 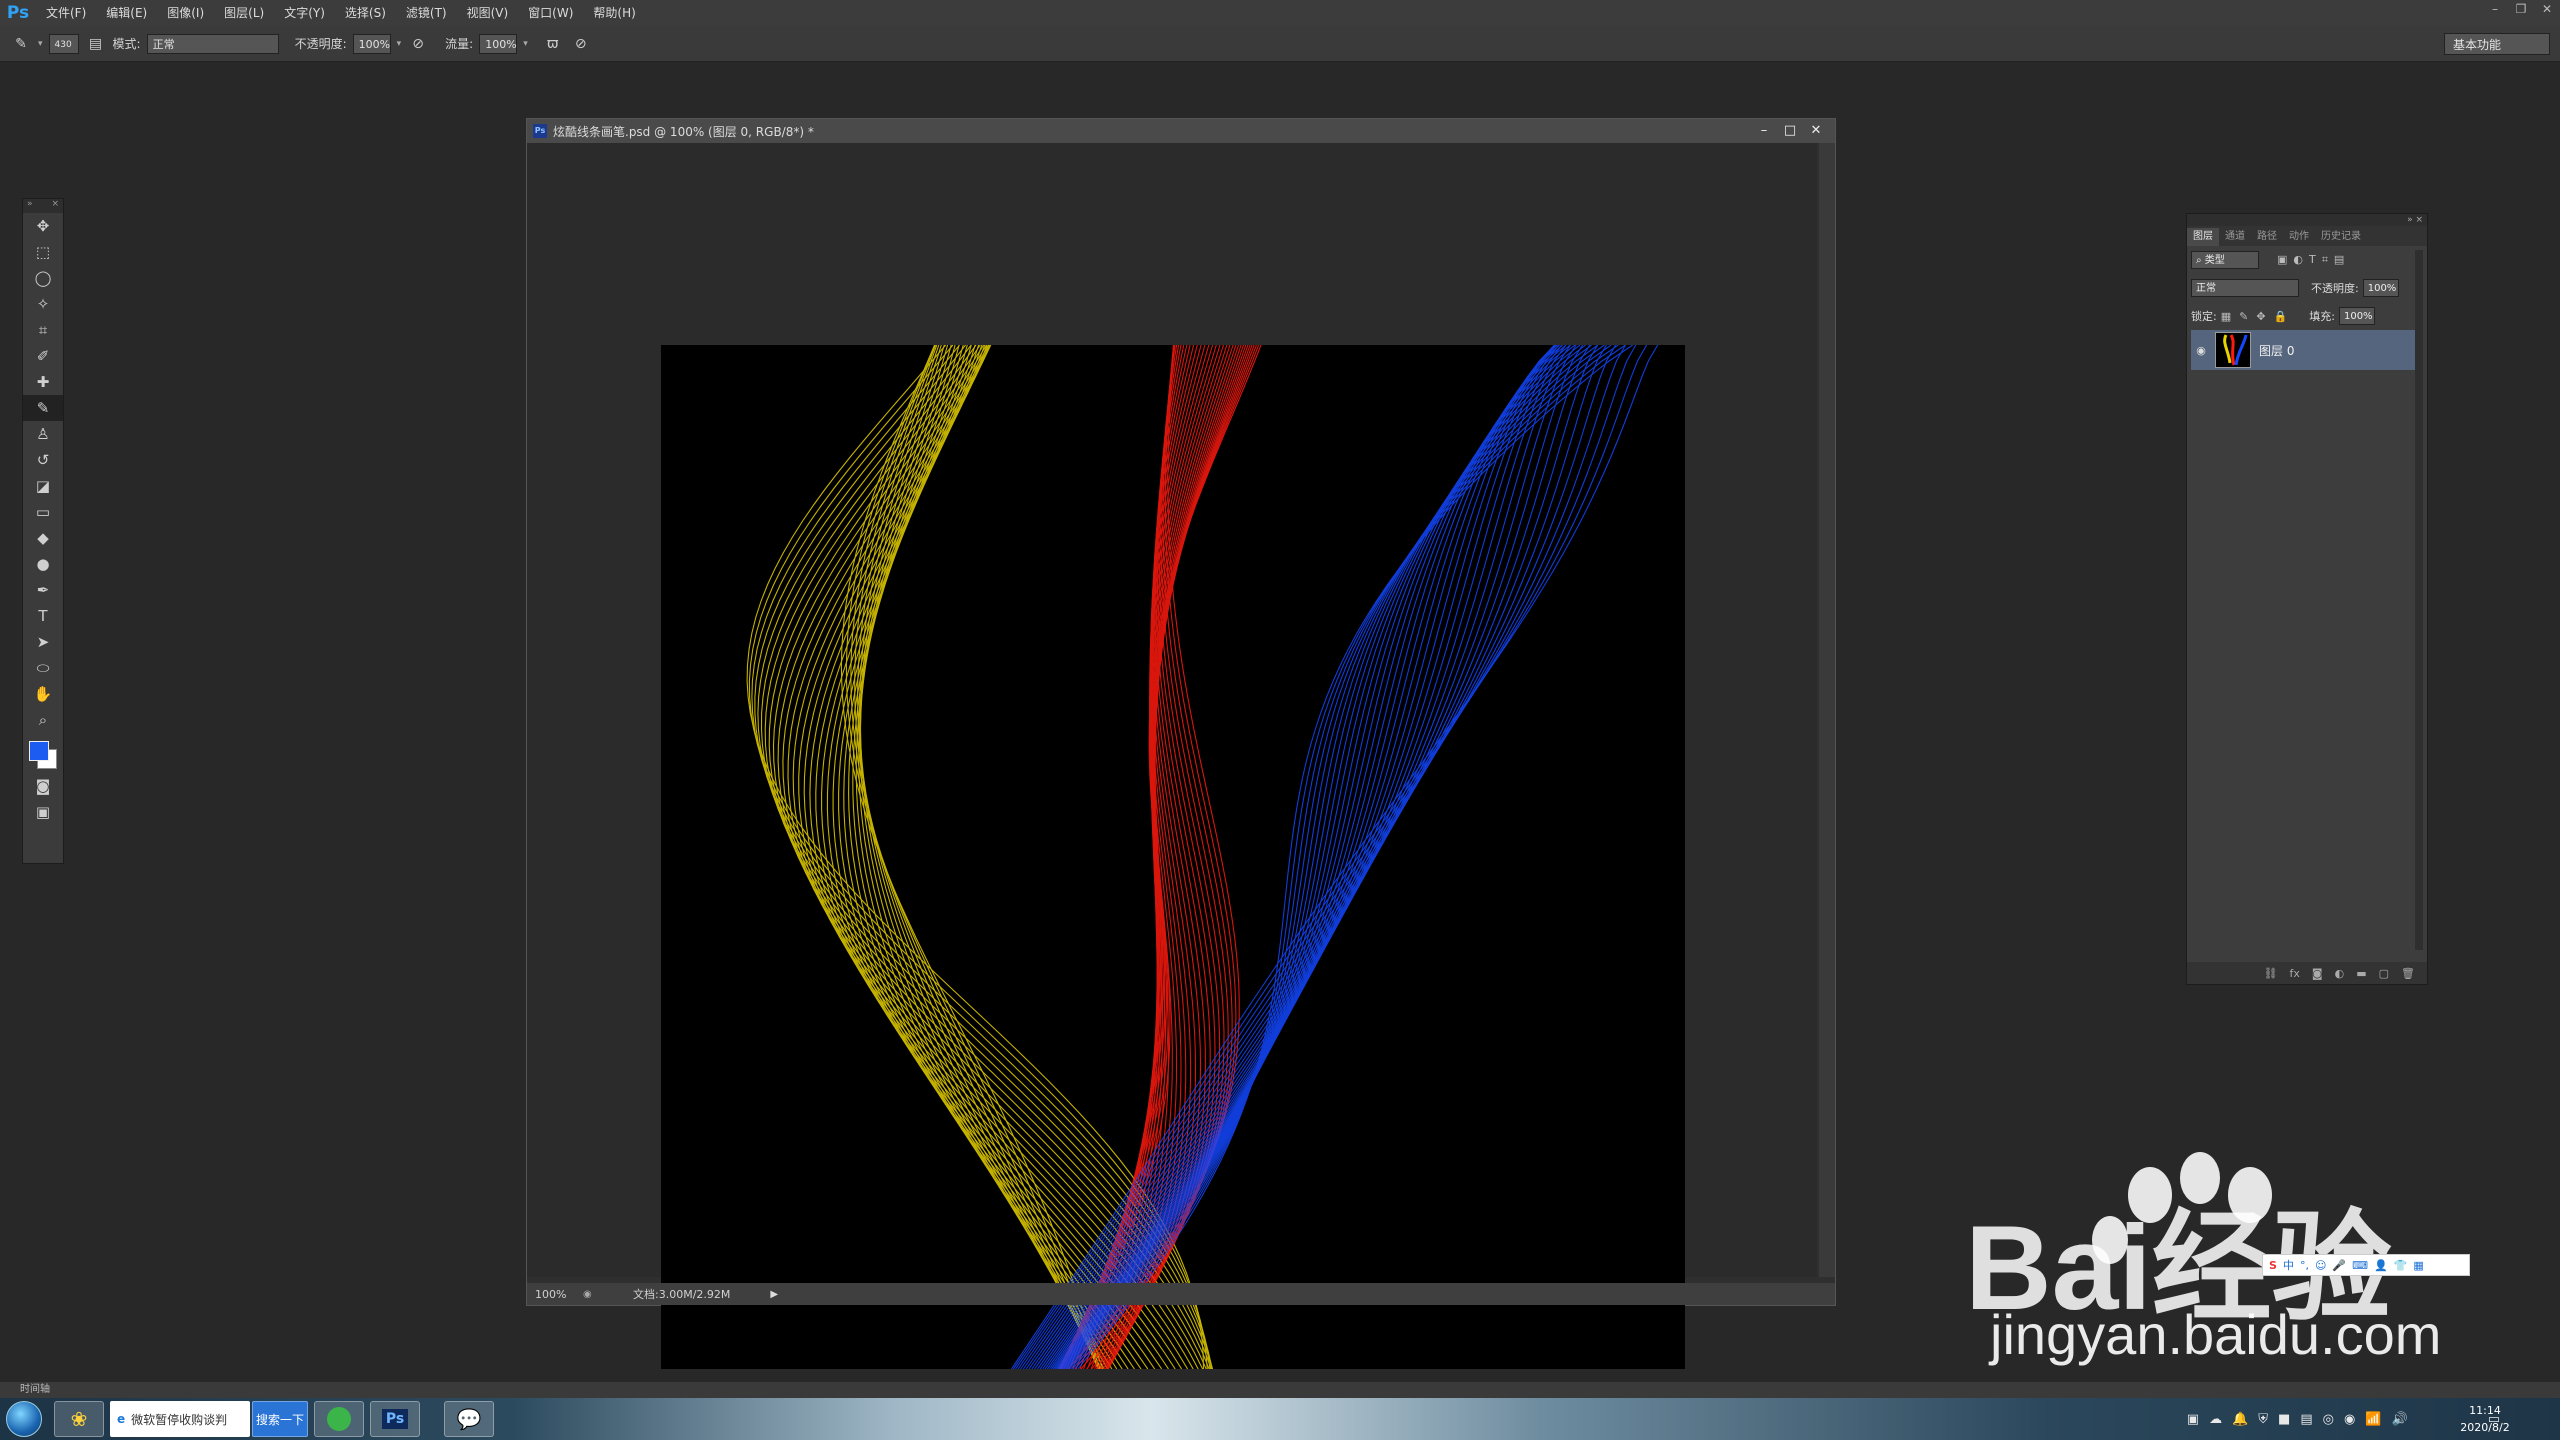 What do you see at coordinates (2401, 1265) in the screenshot?
I see `ime-skin-icon: 👕` at bounding box center [2401, 1265].